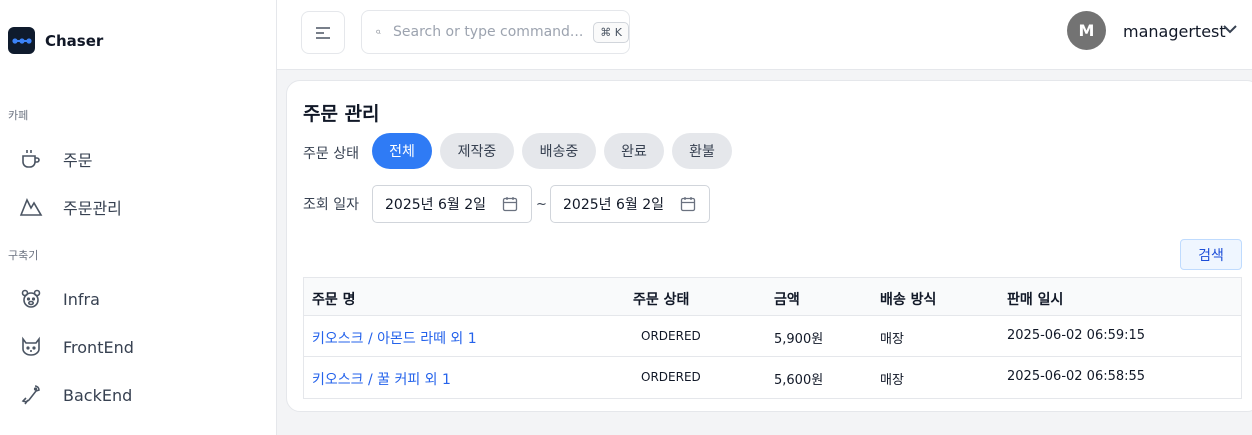 The image size is (1252, 435). Describe the element at coordinates (611, 32) in the screenshot. I see `shortcut-badge: ⌘ K` at that location.